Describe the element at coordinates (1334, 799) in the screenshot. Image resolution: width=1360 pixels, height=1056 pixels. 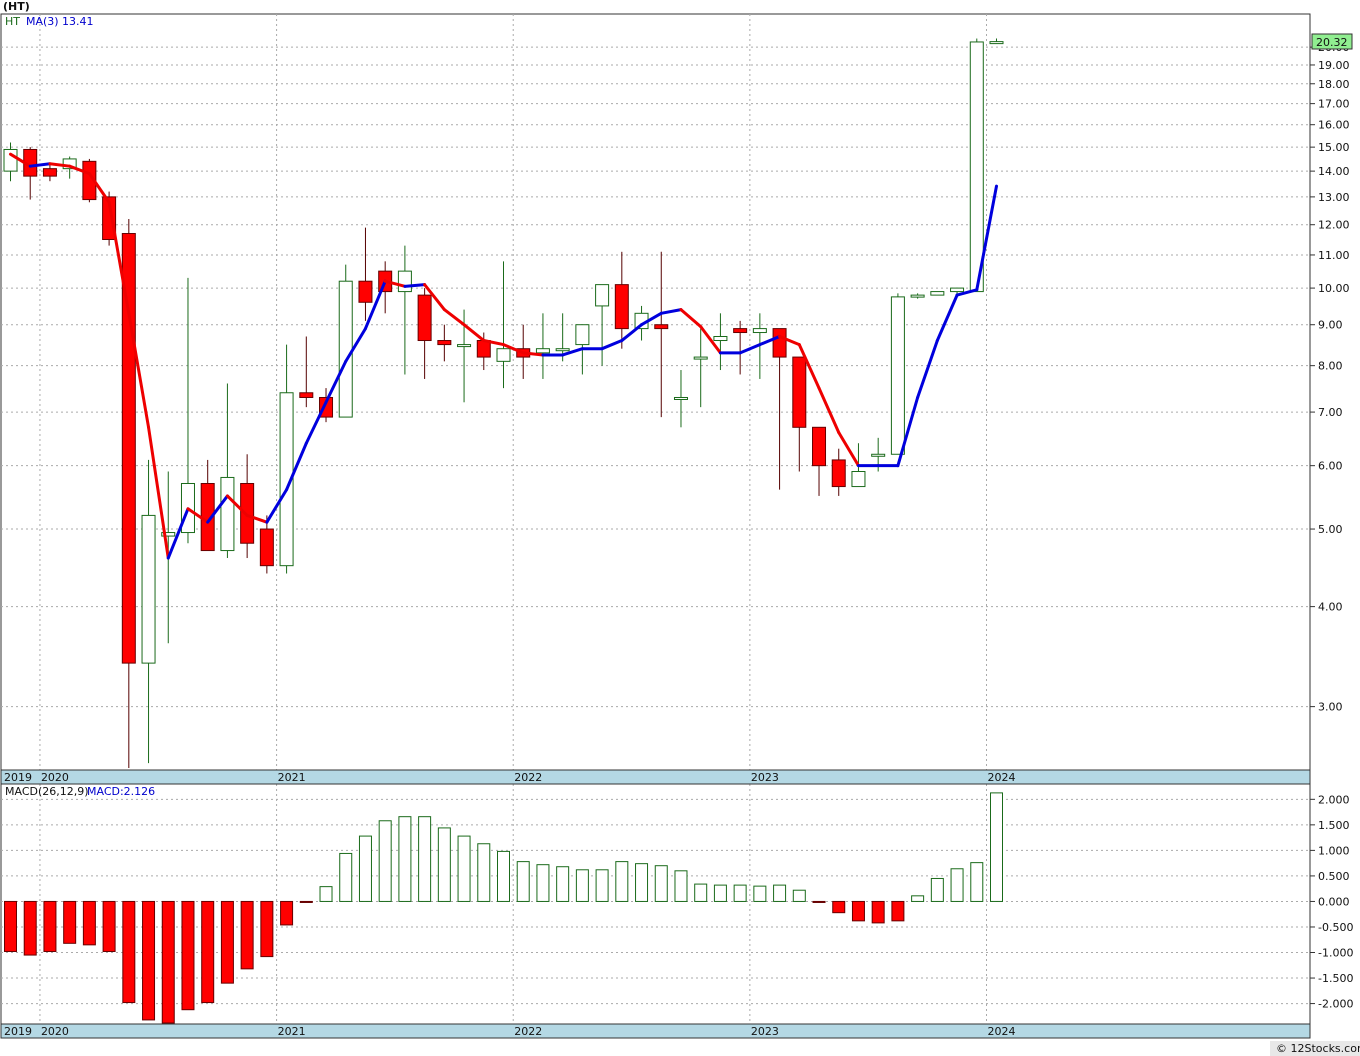
I see `macd-tick-label: 2.000` at that location.